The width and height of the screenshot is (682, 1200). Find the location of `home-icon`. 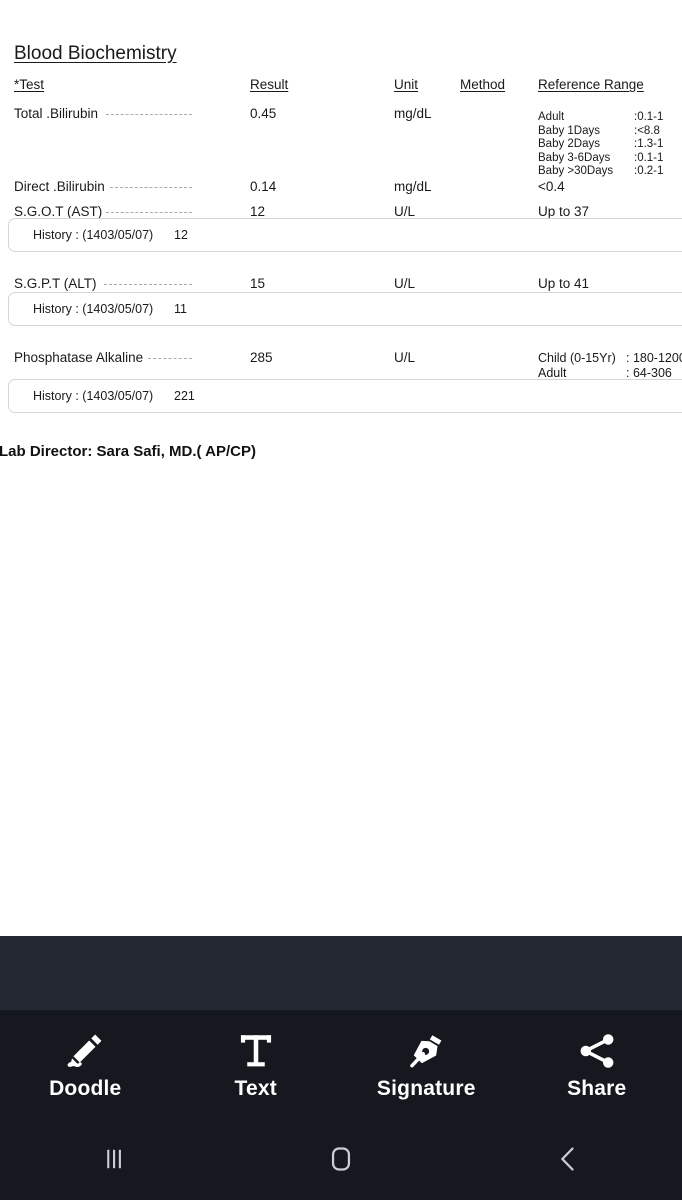

home-icon is located at coordinates (341, 1161).